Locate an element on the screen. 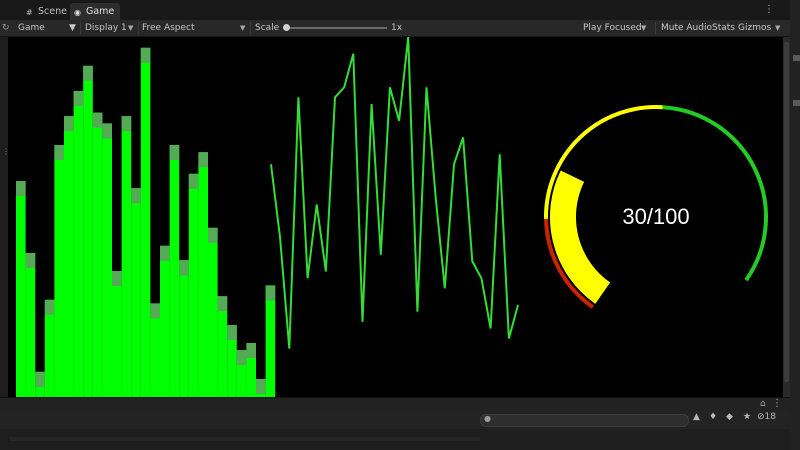 Image resolution: width=800 pixels, height=450 pixels. tab-game: ◉ Game is located at coordinates (95, 11).